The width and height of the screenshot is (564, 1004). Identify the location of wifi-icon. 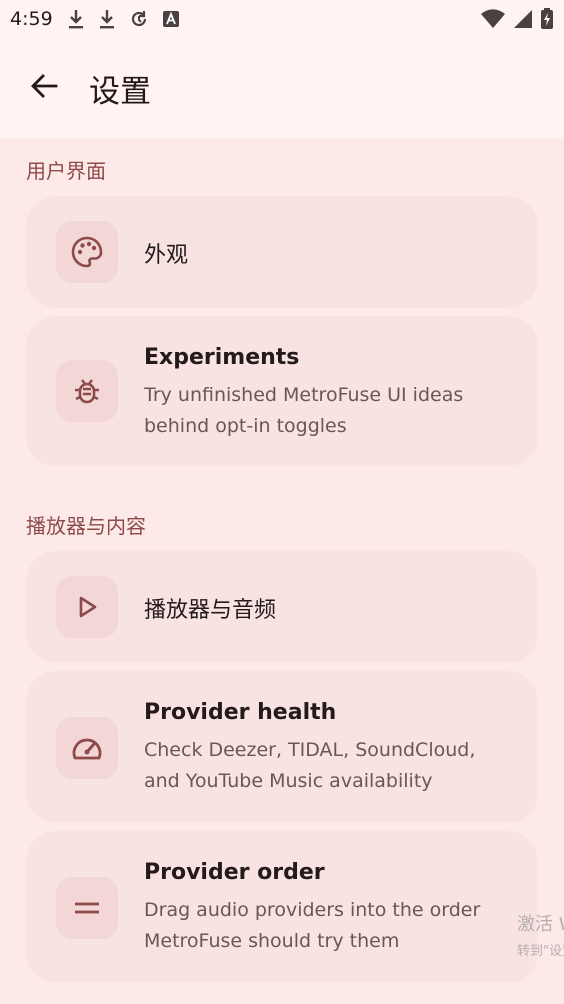
(493, 19).